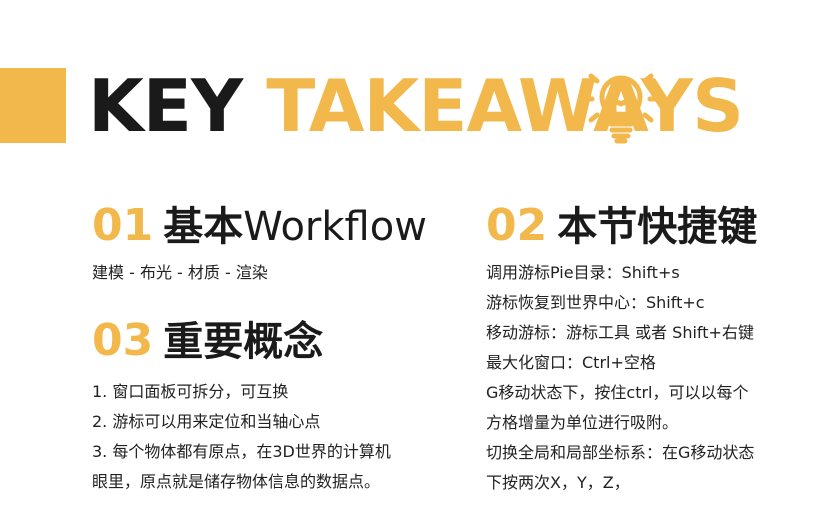 The width and height of the screenshot is (831, 523). I want to click on section-02-line: G移动状态下，按住ctrl，可以以每个, so click(617, 392).